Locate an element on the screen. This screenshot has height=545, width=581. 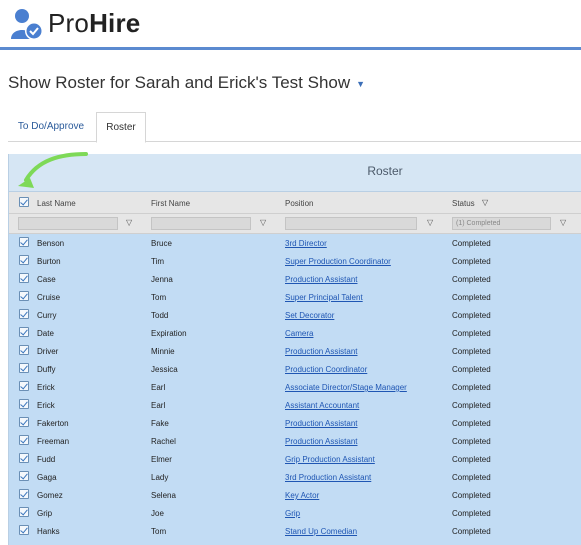
first-name-cell: Jessica is located at coordinates (164, 369).